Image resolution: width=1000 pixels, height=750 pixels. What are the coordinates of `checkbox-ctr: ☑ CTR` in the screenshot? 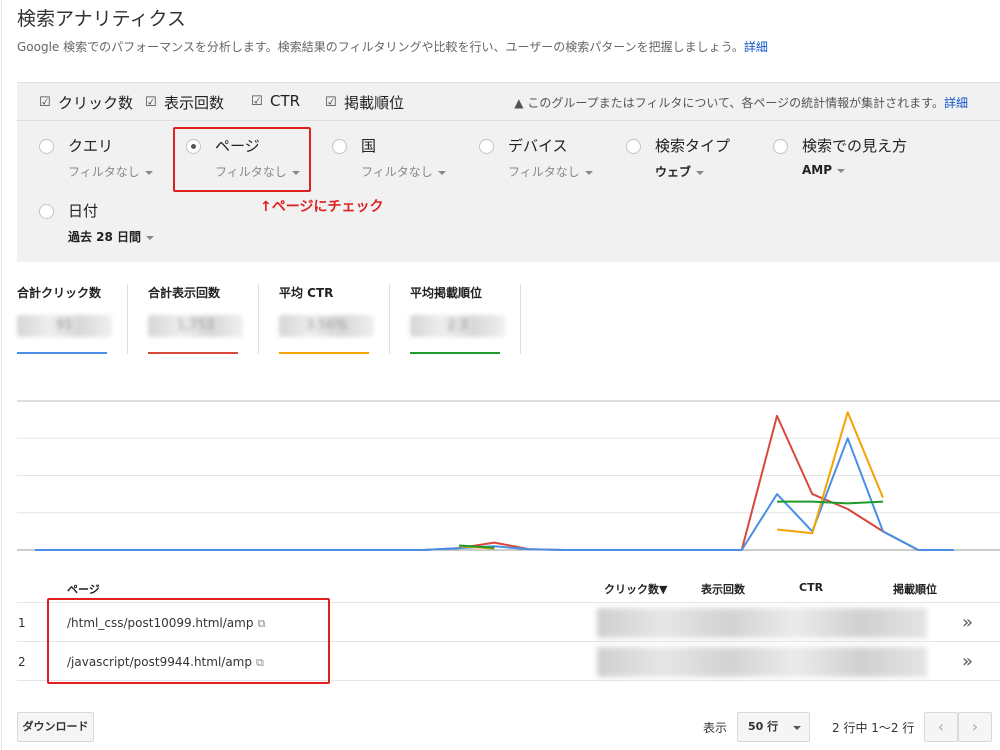 It's located at (275, 101).